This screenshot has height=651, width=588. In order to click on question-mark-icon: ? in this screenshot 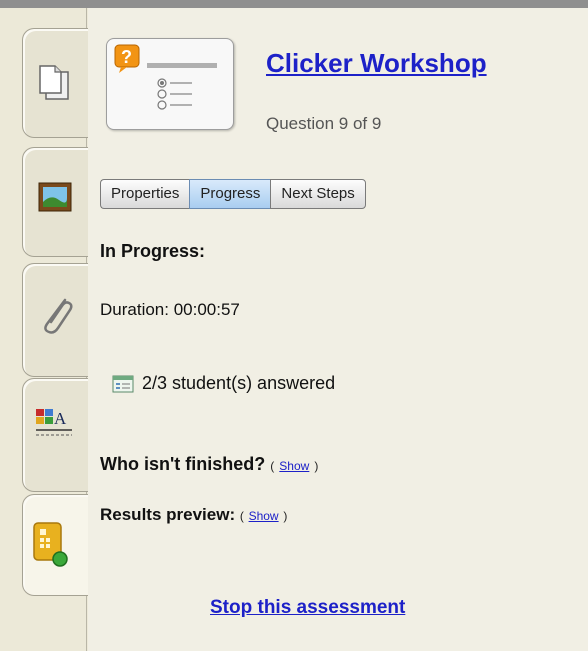, I will do `click(165, 77)`.